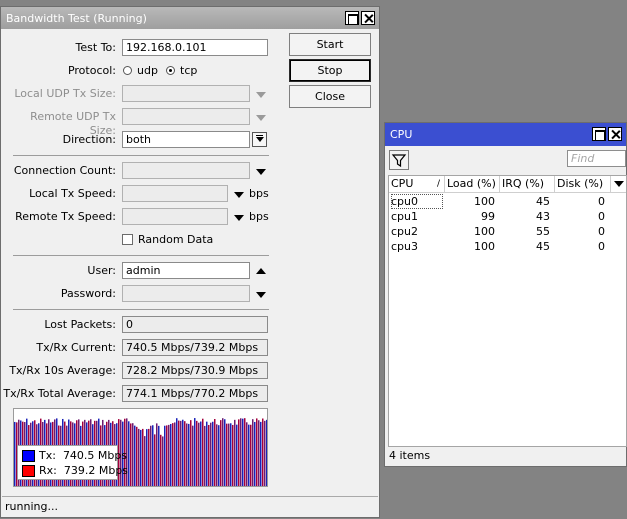 Image resolution: width=627 pixels, height=519 pixels. What do you see at coordinates (189, 70) in the screenshot?
I see `protocol-tcp-label: tcp` at bounding box center [189, 70].